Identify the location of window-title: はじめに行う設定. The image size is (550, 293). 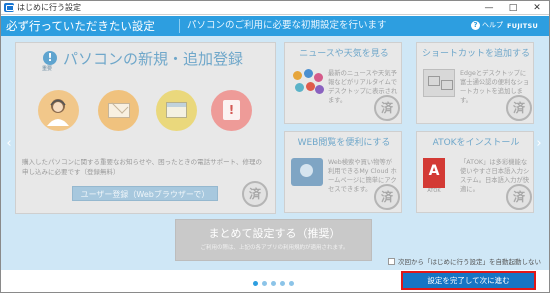
(49, 7).